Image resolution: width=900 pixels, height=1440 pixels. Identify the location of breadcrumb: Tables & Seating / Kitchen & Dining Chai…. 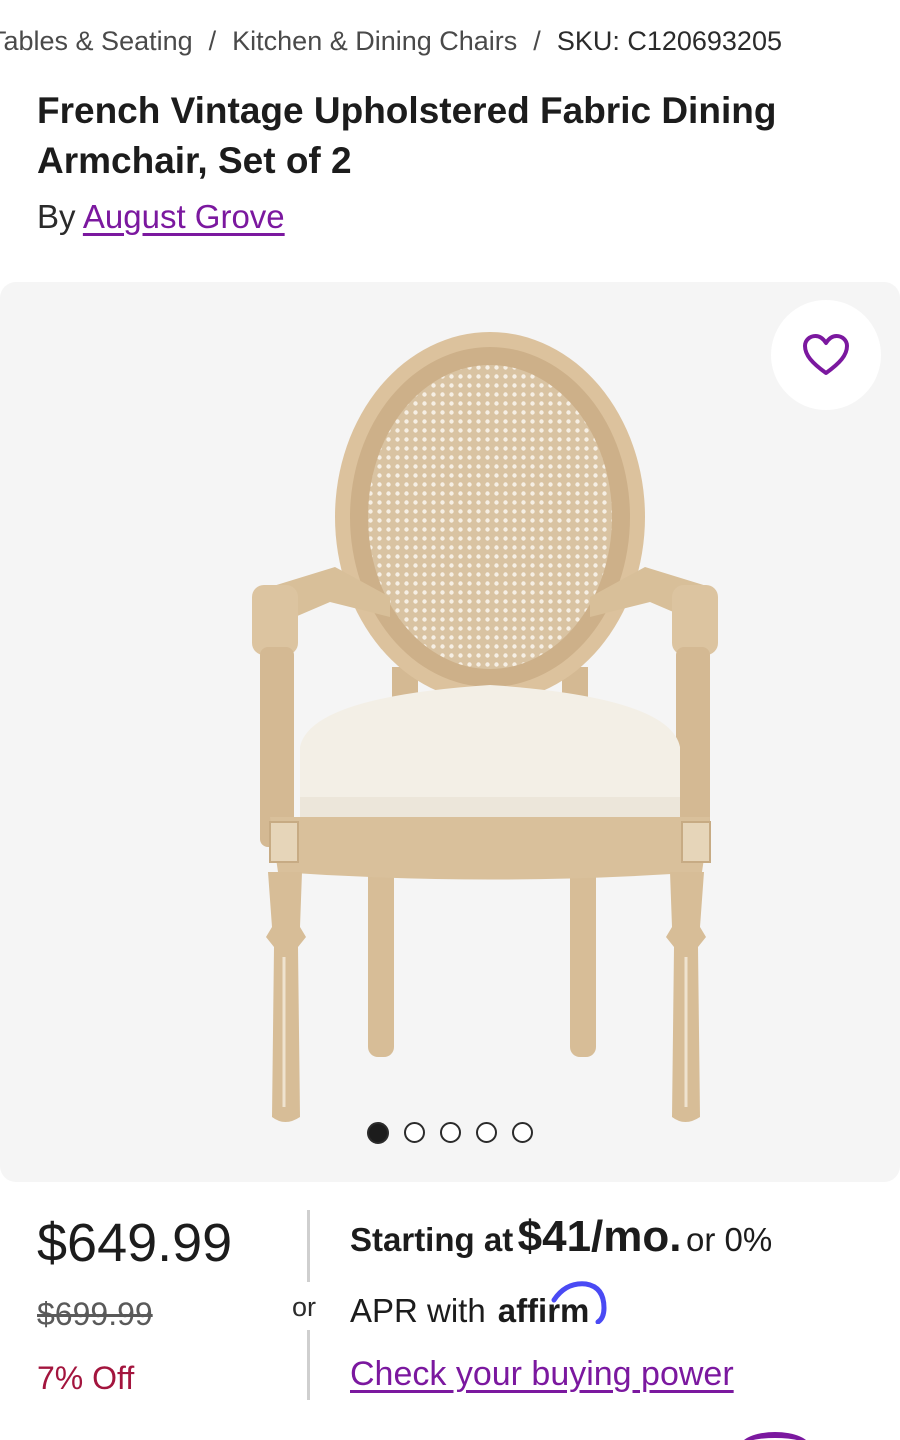
(450, 44).